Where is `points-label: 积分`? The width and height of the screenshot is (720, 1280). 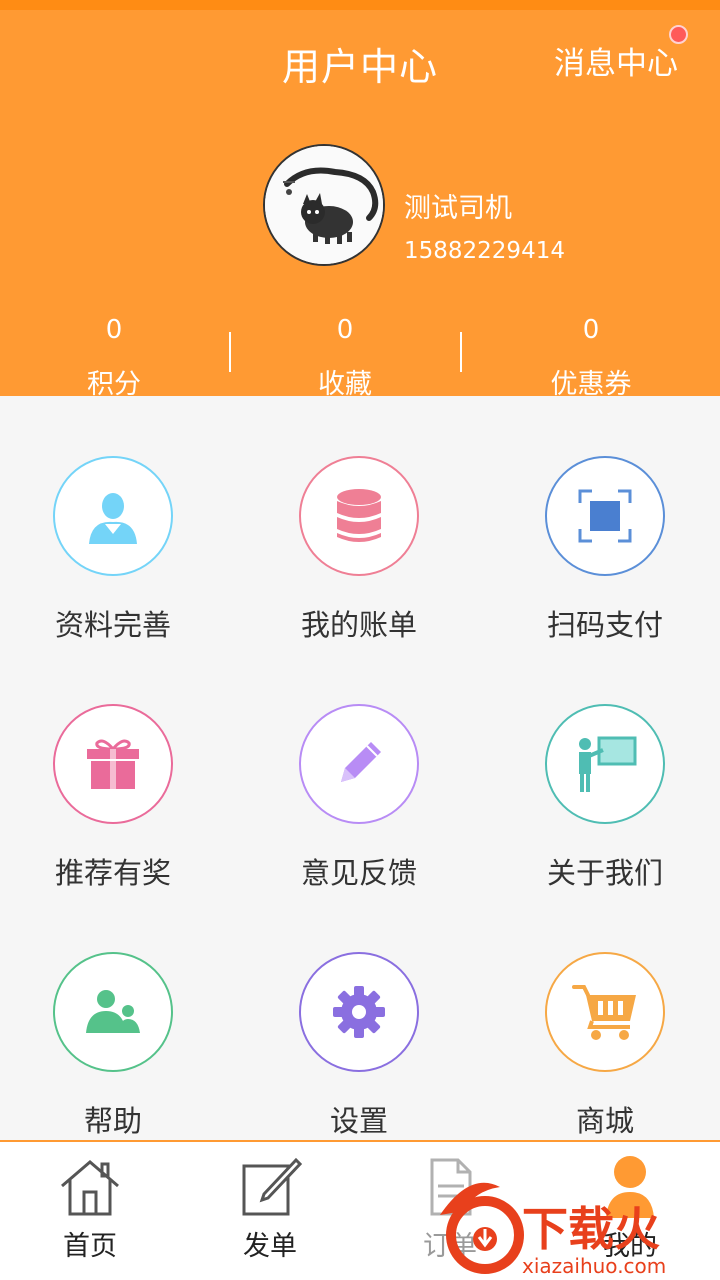 points-label: 积分 is located at coordinates (114, 384).